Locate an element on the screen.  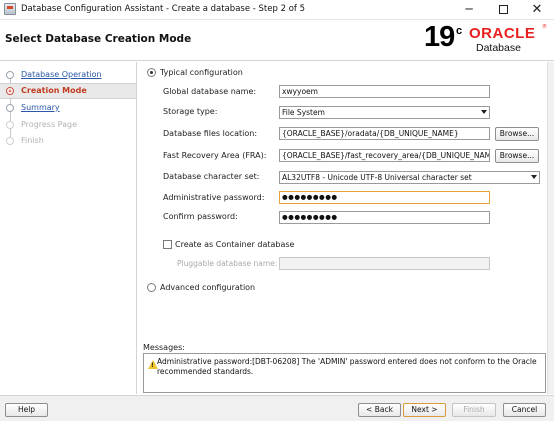
app-icon is located at coordinates (10, 9).